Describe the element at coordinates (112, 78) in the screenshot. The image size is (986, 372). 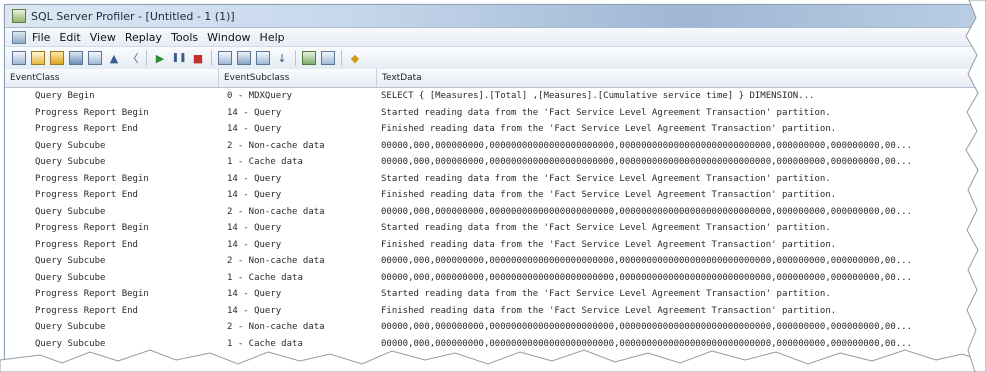
I see `column-header-eventclass: EventClass` at that location.